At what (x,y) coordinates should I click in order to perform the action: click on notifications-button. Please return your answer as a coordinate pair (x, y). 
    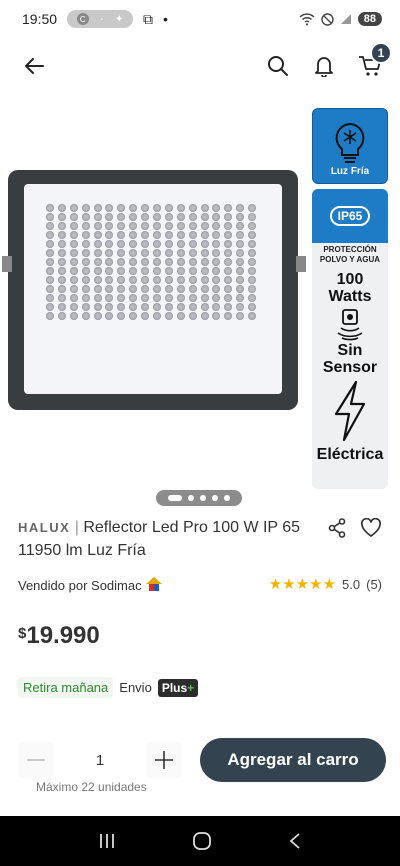
    Looking at the image, I should click on (324, 66).